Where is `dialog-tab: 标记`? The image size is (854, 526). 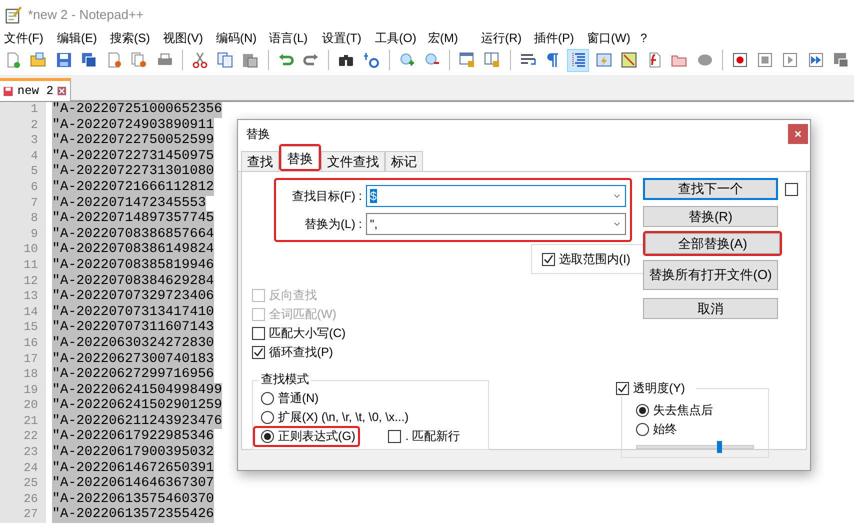
dialog-tab: 标记 is located at coordinates (404, 161).